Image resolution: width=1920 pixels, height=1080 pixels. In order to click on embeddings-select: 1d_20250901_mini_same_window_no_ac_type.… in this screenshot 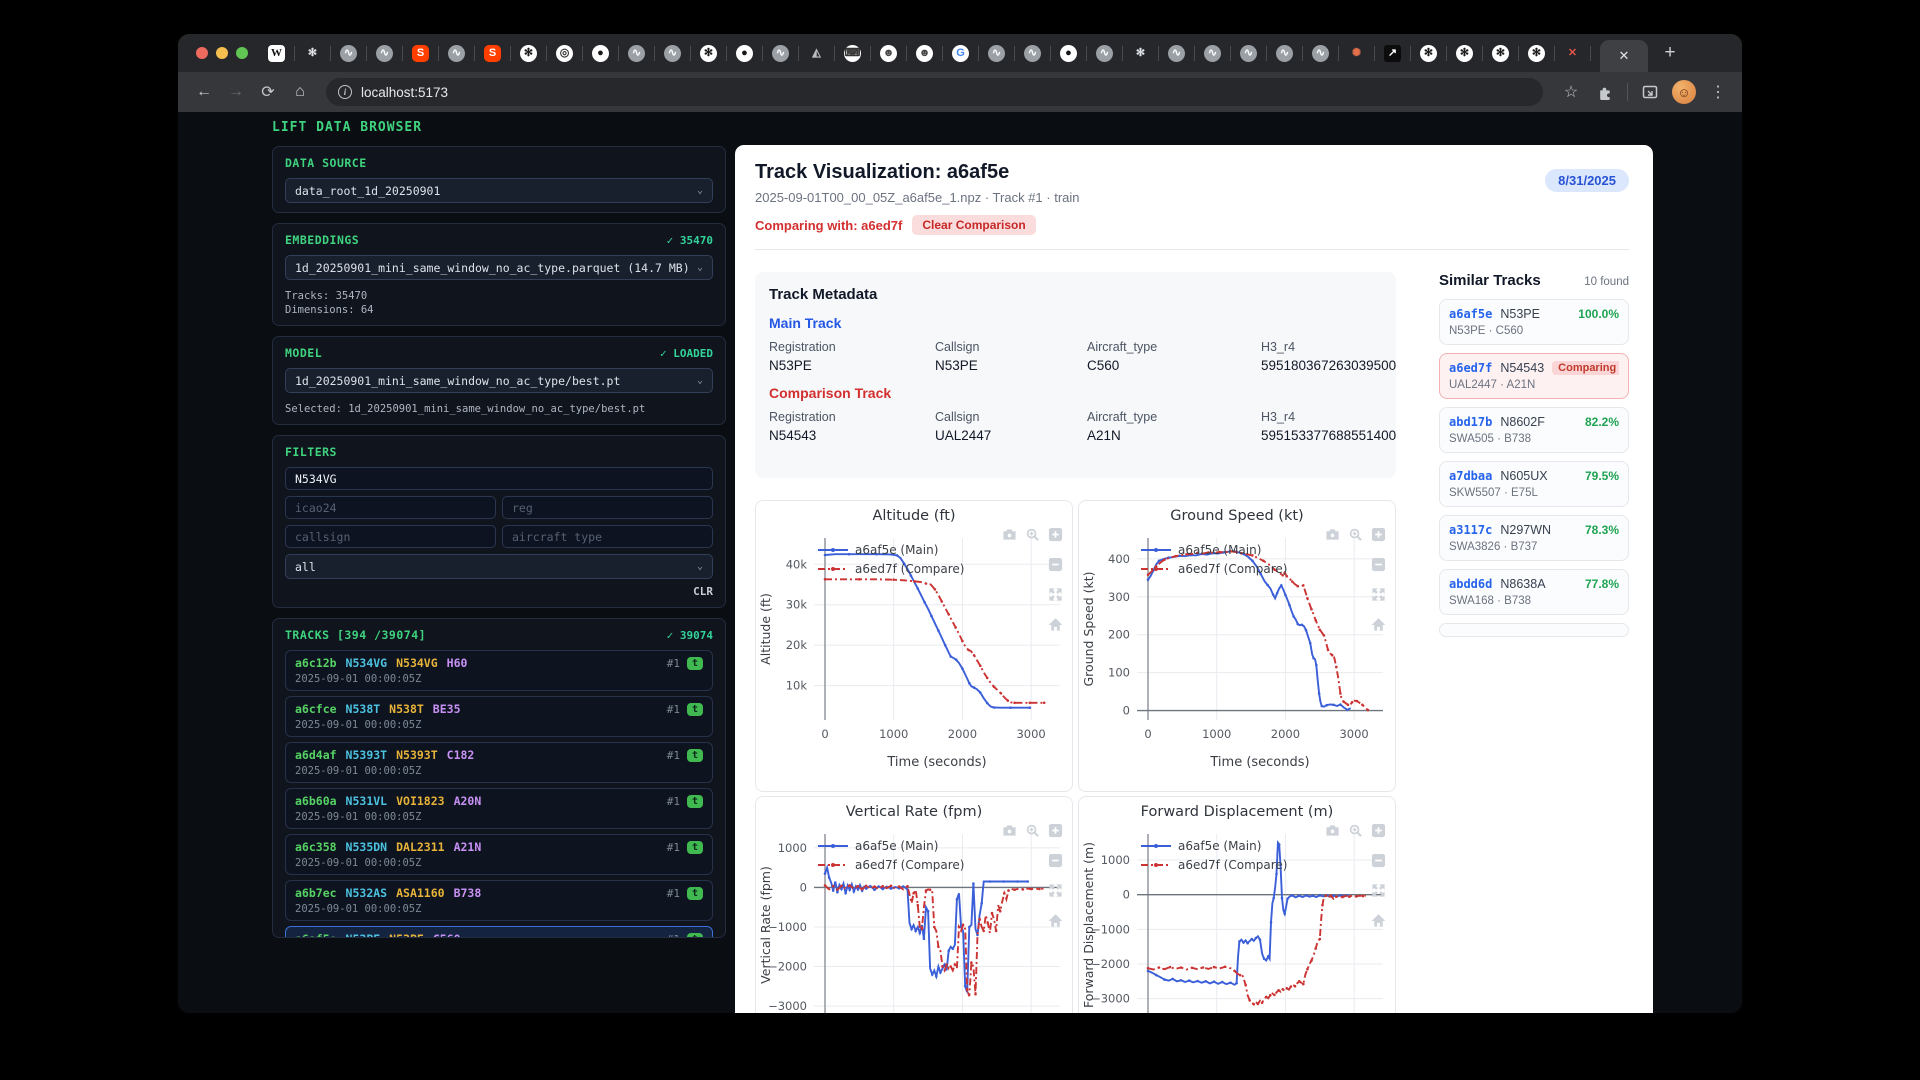, I will do `click(499, 267)`.